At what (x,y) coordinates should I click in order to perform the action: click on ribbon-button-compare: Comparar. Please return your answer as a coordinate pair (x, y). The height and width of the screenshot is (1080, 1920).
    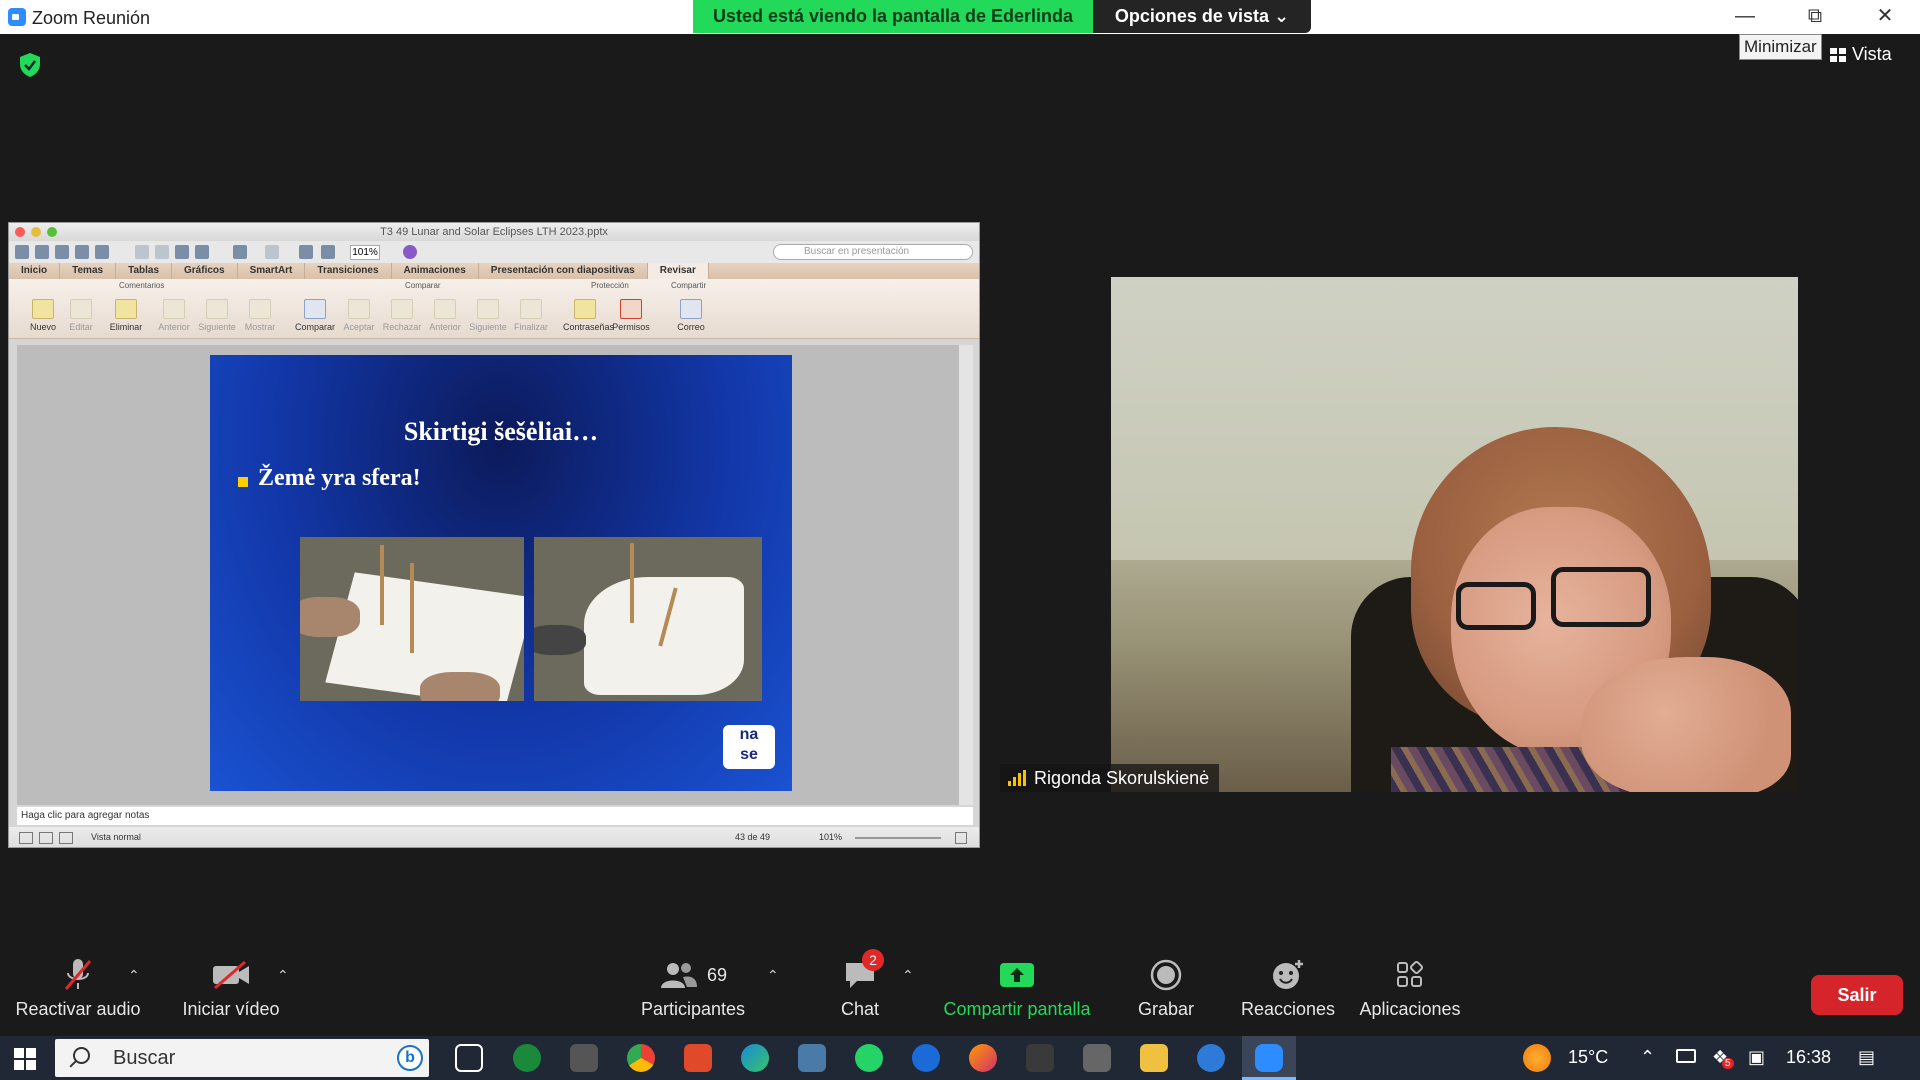
    Looking at the image, I should click on (315, 315).